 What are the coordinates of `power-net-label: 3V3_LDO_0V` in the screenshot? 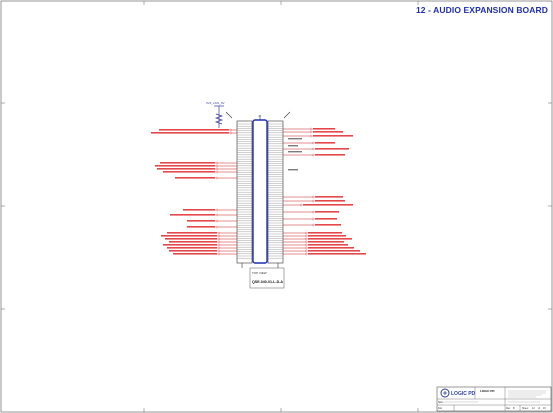 It's located at (215, 103).